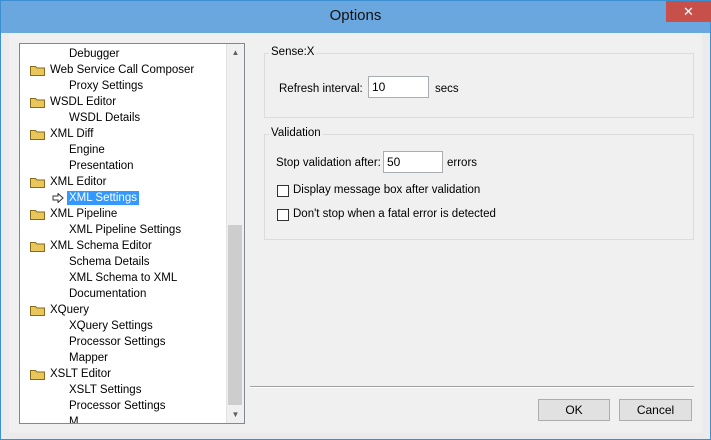 Image resolution: width=711 pixels, height=440 pixels. Describe the element at coordinates (283, 191) in the screenshot. I see `msgbox-checkbox` at that location.